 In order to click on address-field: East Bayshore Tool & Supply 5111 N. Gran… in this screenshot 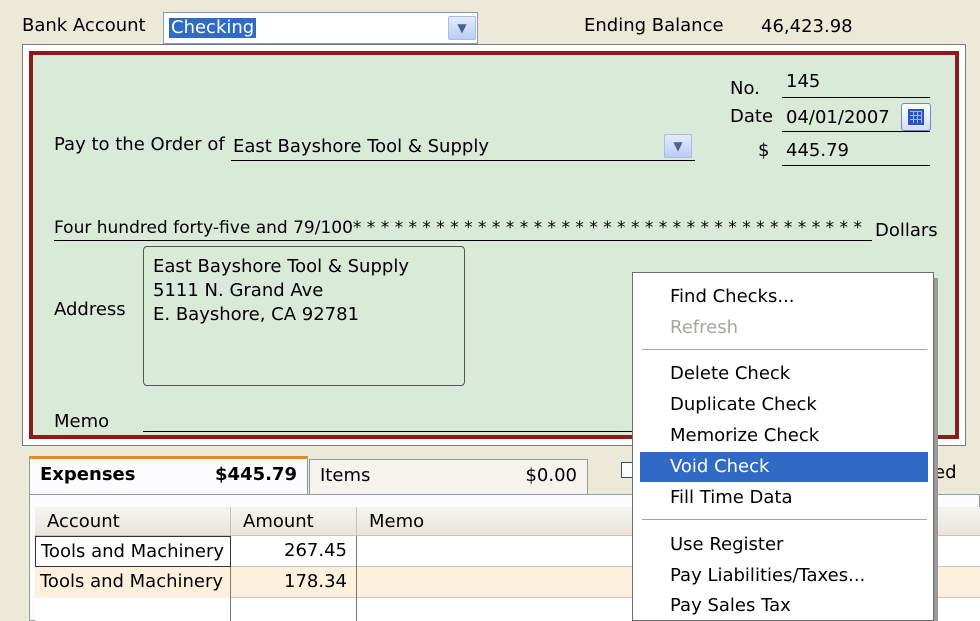, I will do `click(304, 316)`.